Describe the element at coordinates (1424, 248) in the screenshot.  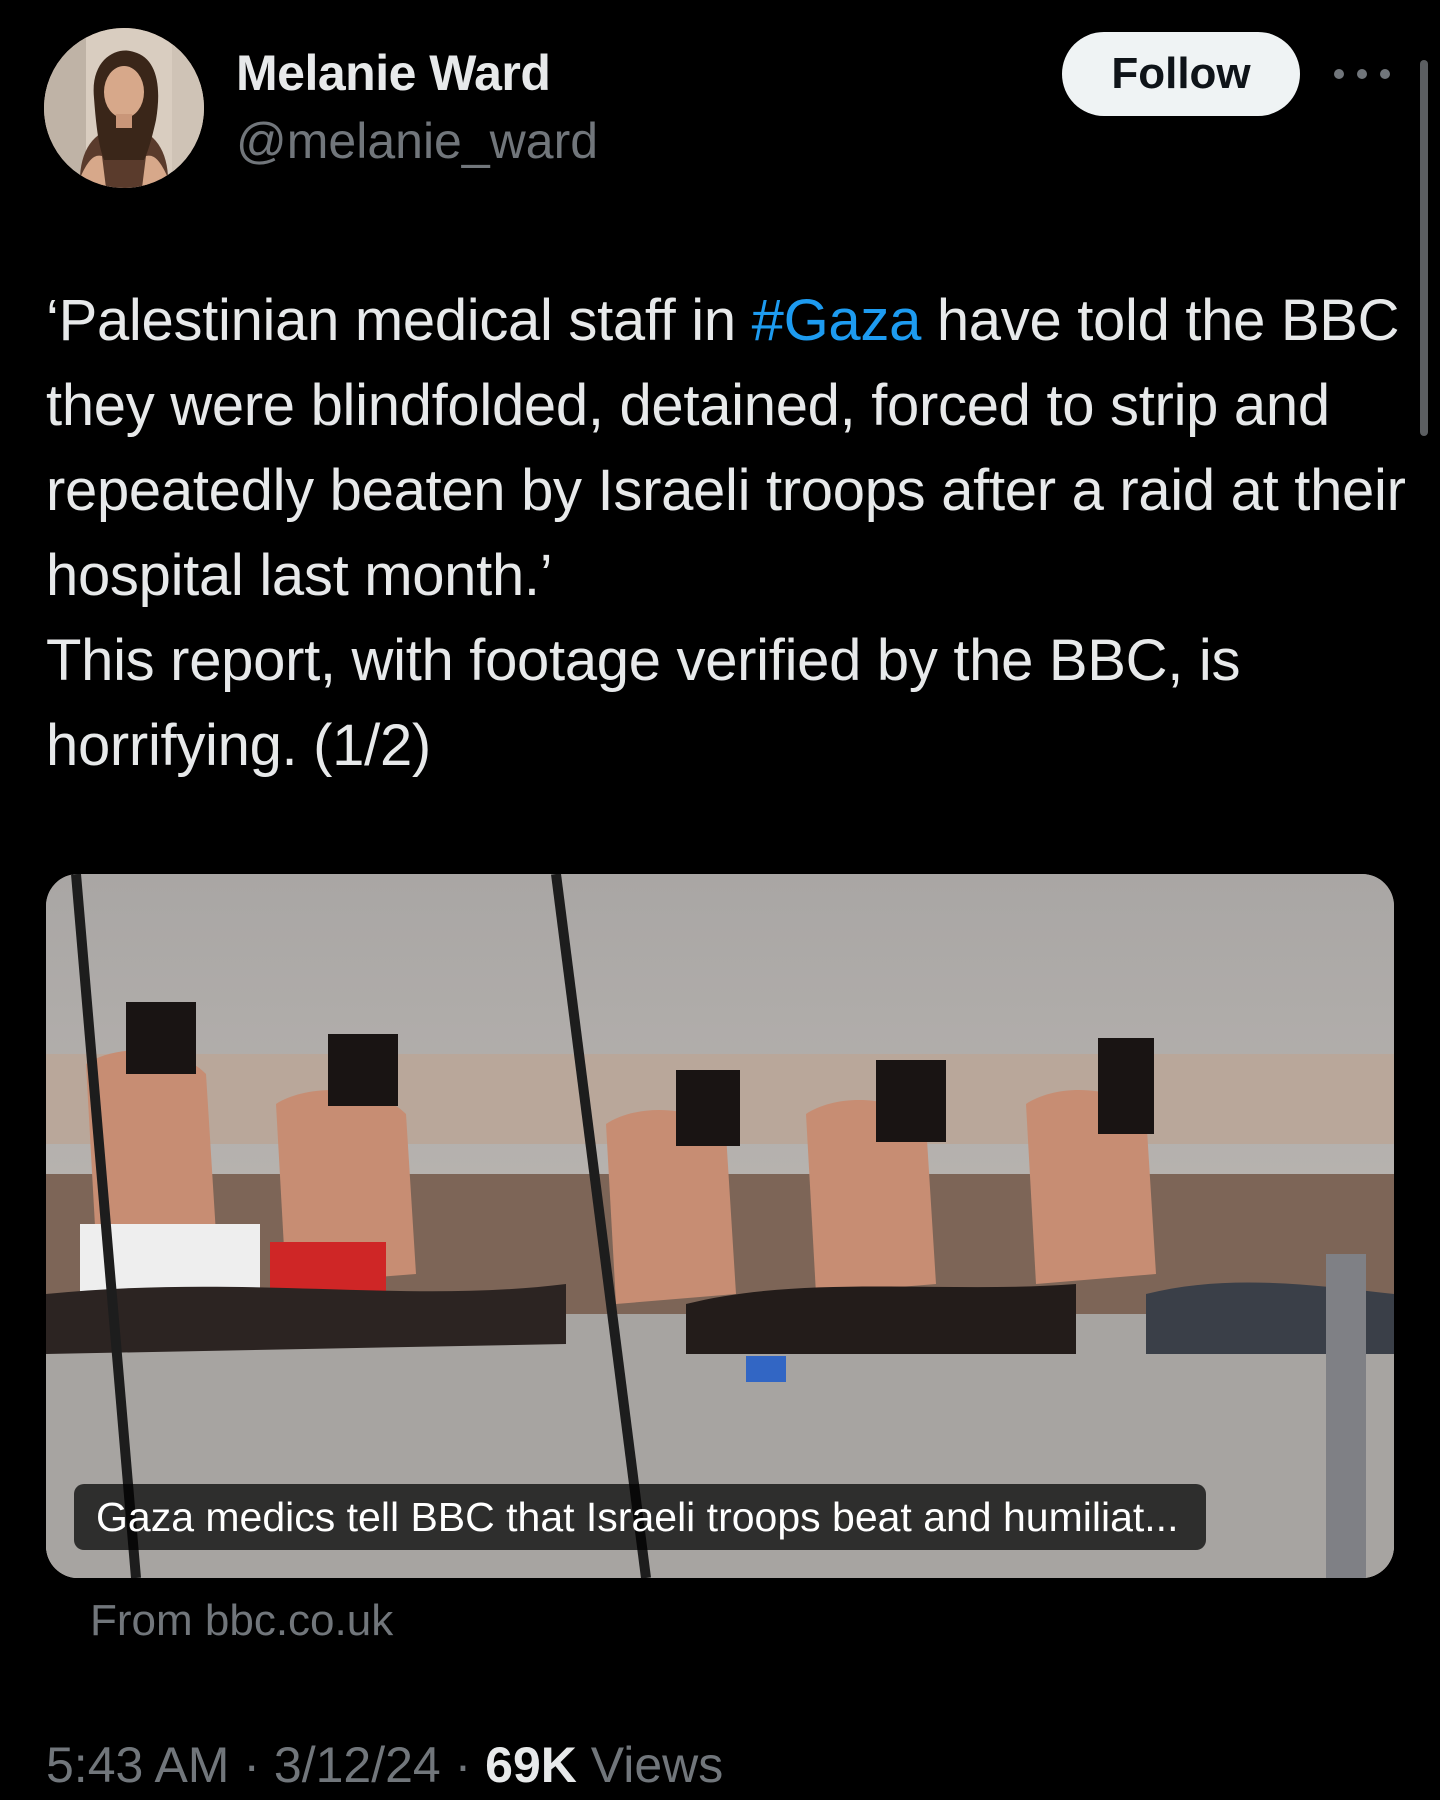
I see `scrollbar` at that location.